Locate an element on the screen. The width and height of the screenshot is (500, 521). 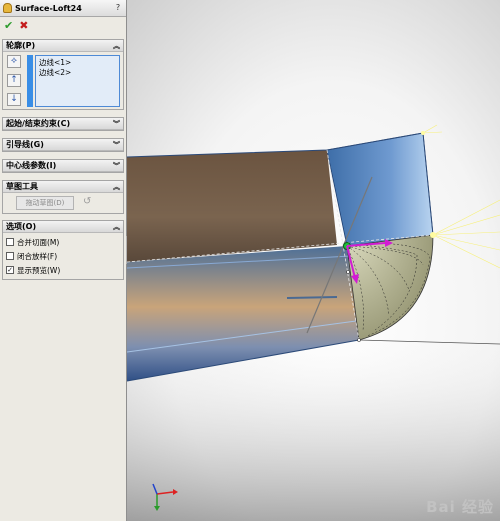
options-header: 选项(O) ︽ is located at coordinates (63, 227).